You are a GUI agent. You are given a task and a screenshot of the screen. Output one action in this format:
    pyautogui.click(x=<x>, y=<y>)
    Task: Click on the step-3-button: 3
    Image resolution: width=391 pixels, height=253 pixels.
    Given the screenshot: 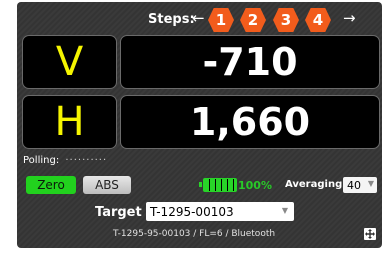 What is the action you would take?
    pyautogui.click(x=286, y=20)
    